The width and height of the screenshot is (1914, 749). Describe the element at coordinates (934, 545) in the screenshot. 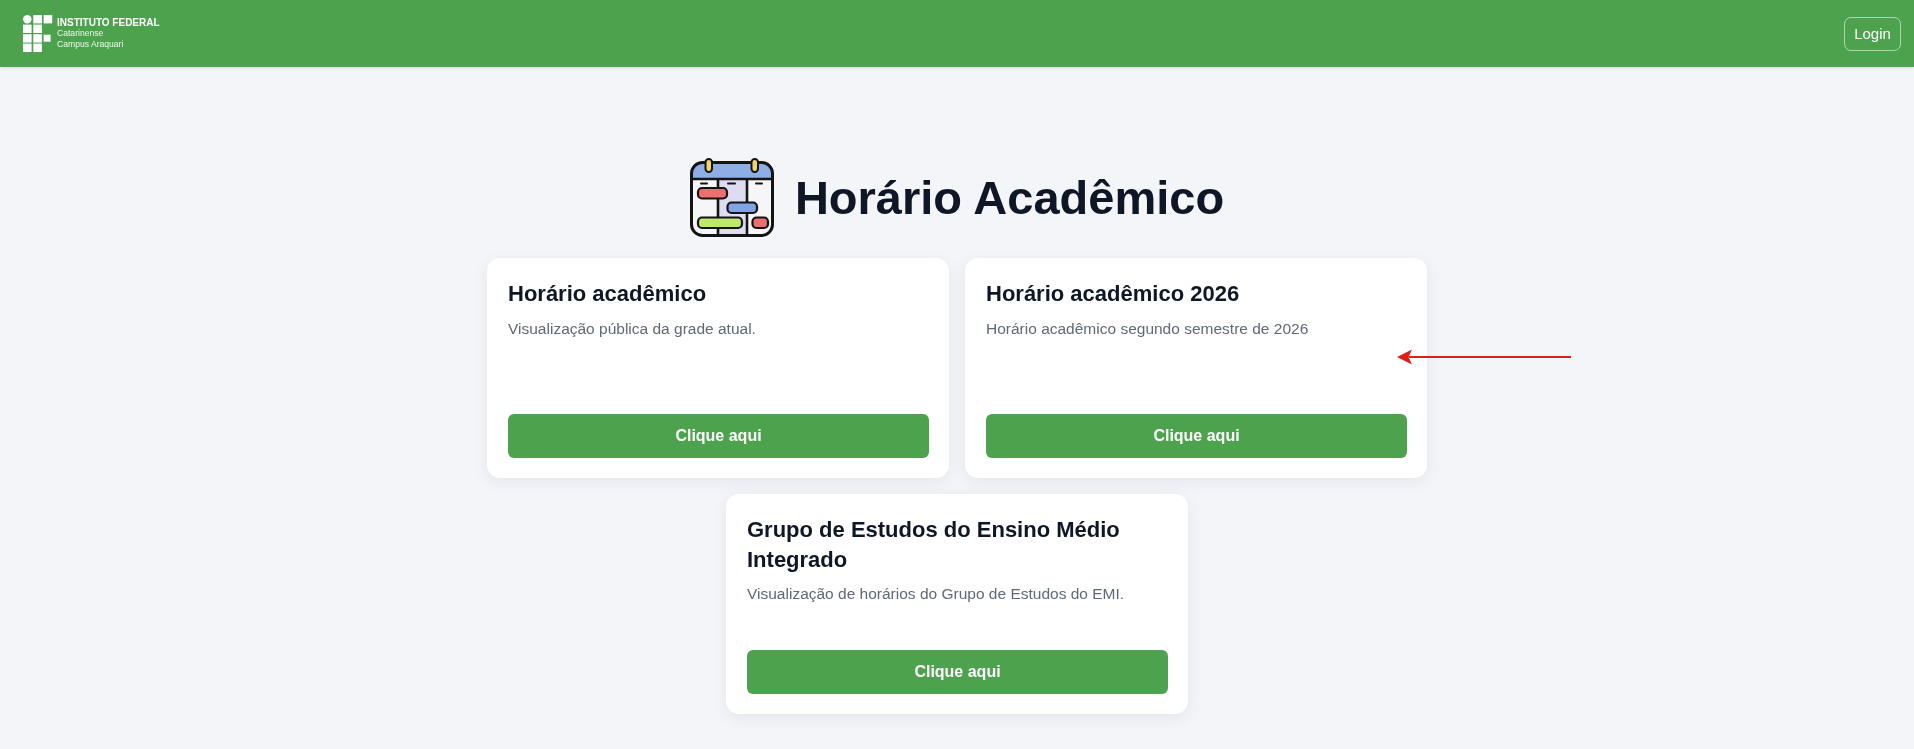

I see `card-title: Grupo de Estudos do Ensino Médio Integrado` at that location.